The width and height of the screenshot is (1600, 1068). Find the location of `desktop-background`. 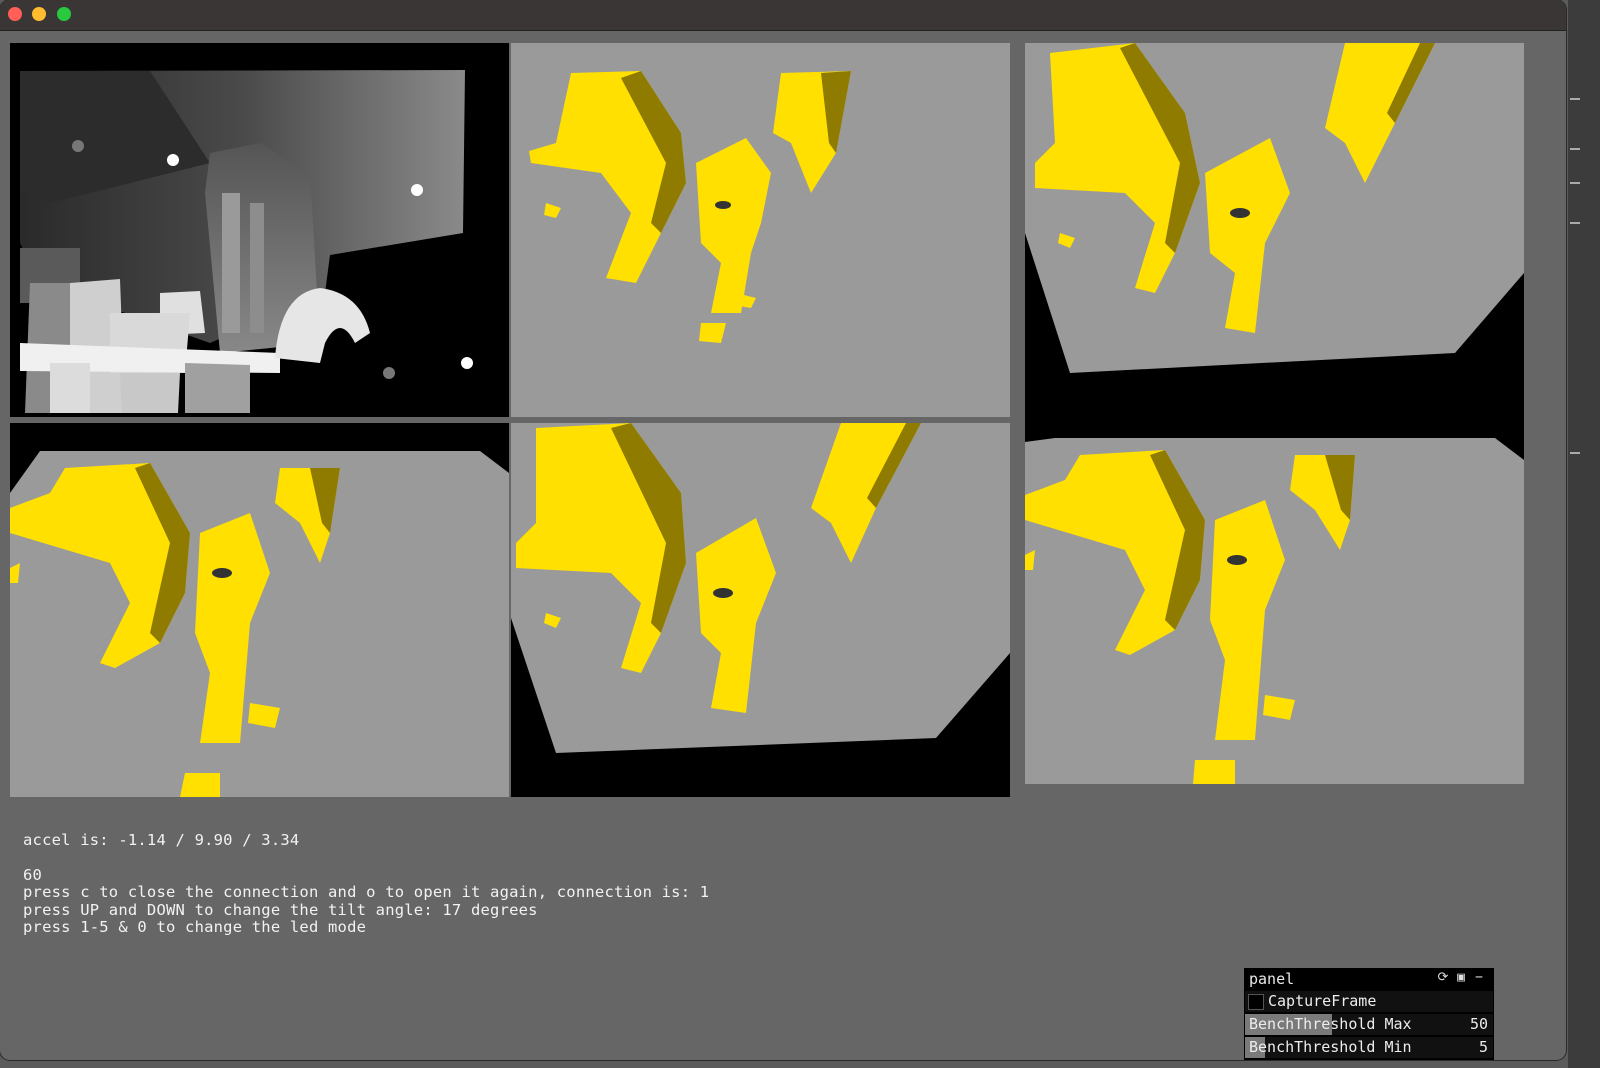

desktop-background is located at coordinates (1584, 534).